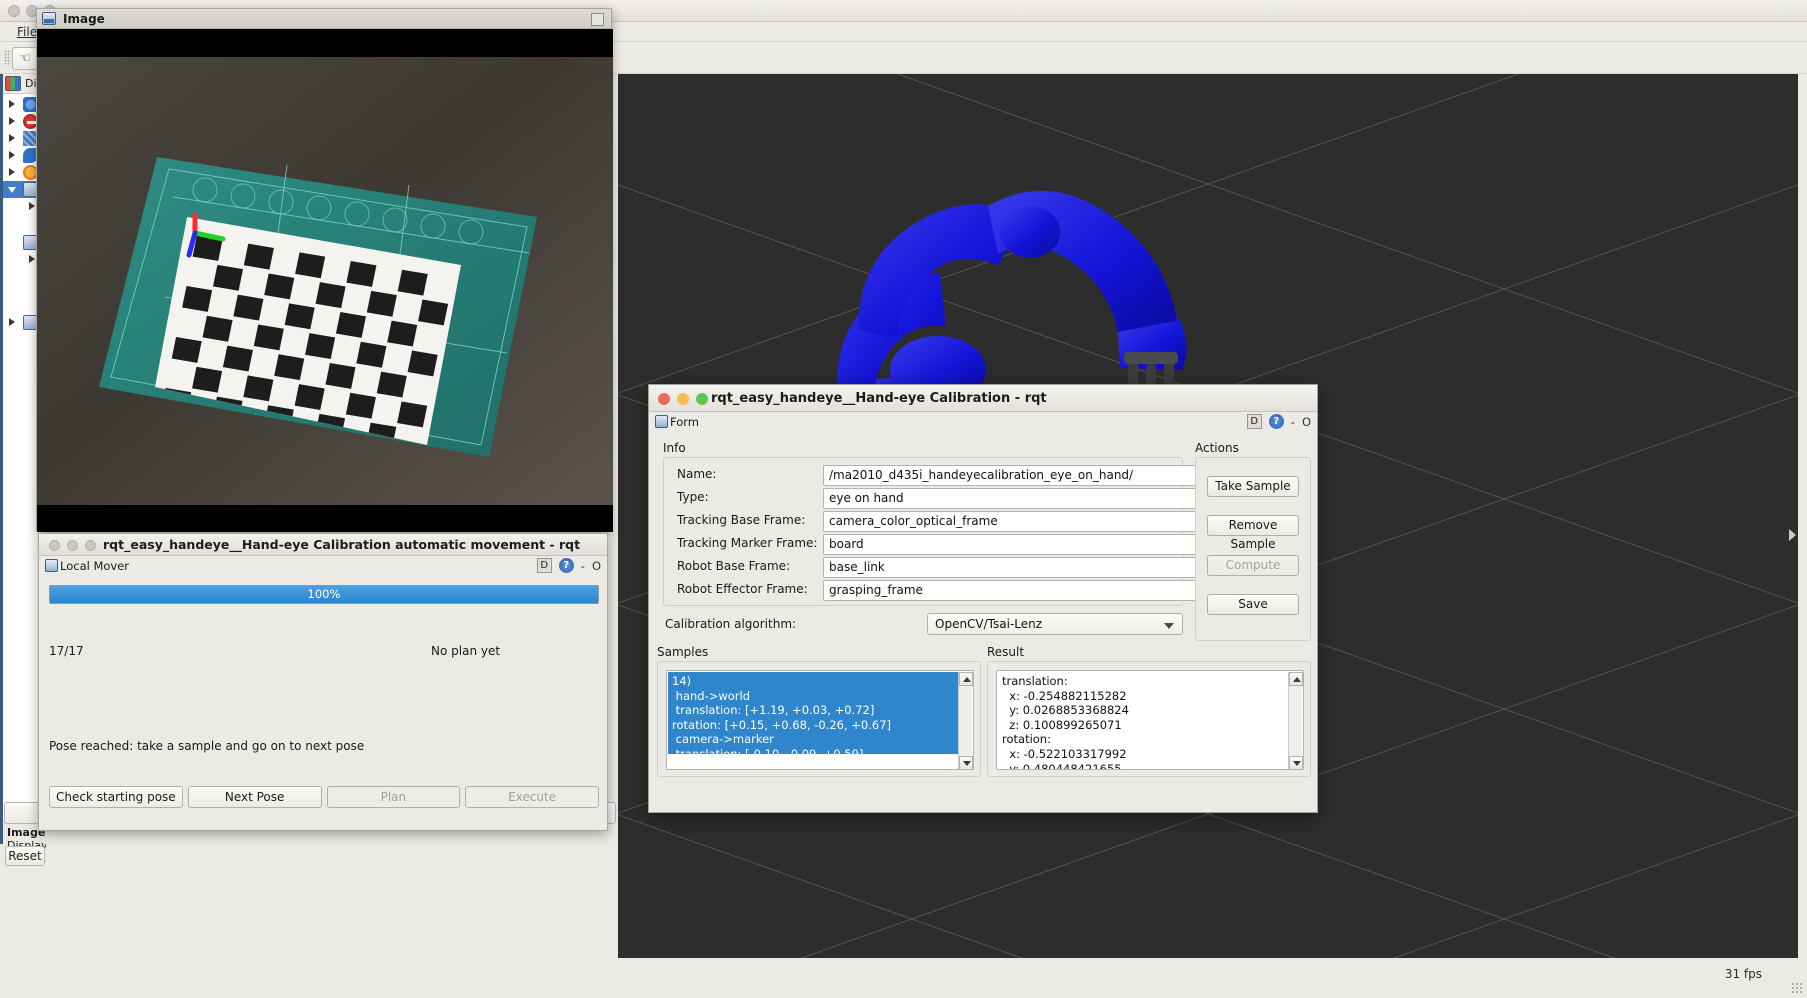 The height and width of the screenshot is (998, 1807). What do you see at coordinates (116, 797) in the screenshot?
I see `check-starting-pose-button: Check starting pose` at bounding box center [116, 797].